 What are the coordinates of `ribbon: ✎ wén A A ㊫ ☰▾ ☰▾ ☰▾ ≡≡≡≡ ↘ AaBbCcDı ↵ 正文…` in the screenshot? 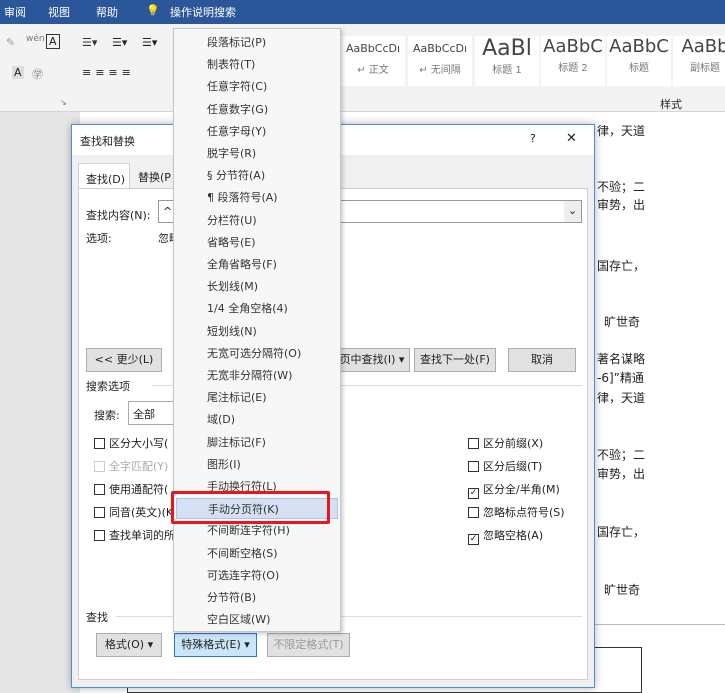 It's located at (362, 68).